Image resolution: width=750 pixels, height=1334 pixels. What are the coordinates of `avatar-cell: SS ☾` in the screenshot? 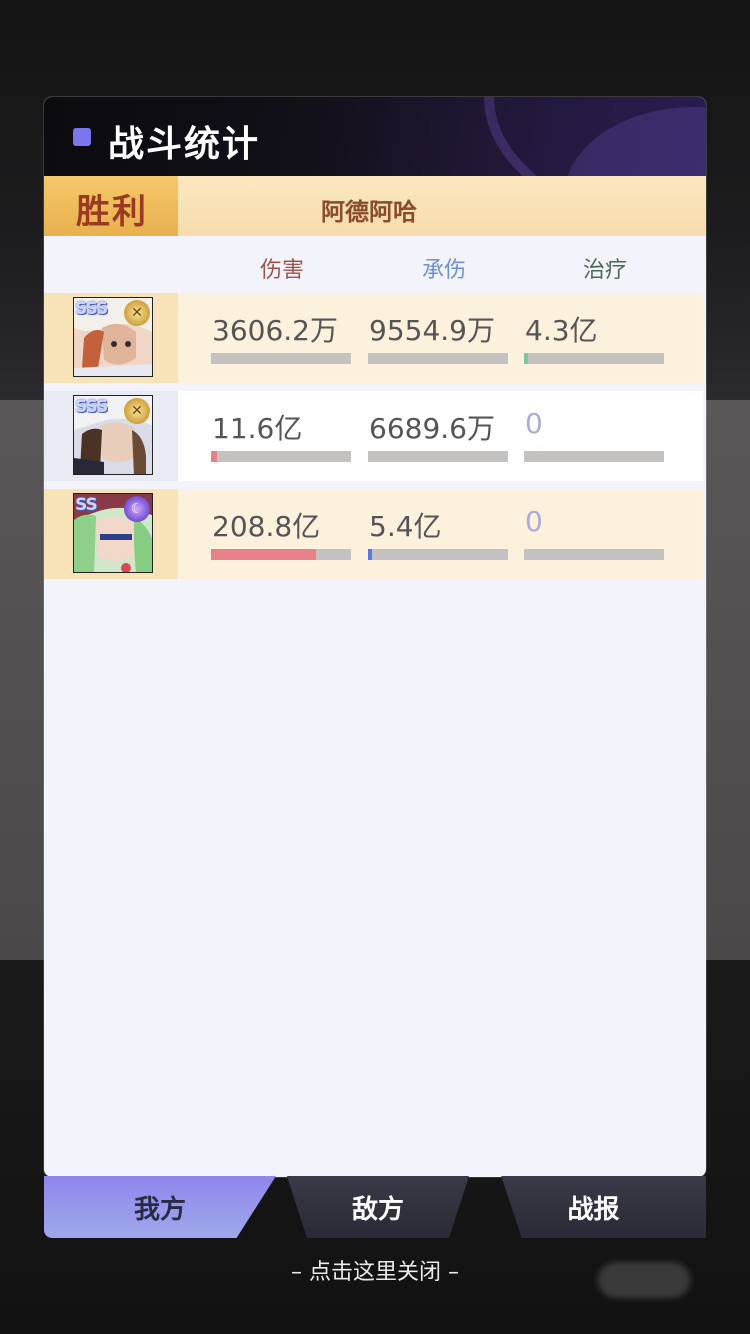 It's located at (111, 534).